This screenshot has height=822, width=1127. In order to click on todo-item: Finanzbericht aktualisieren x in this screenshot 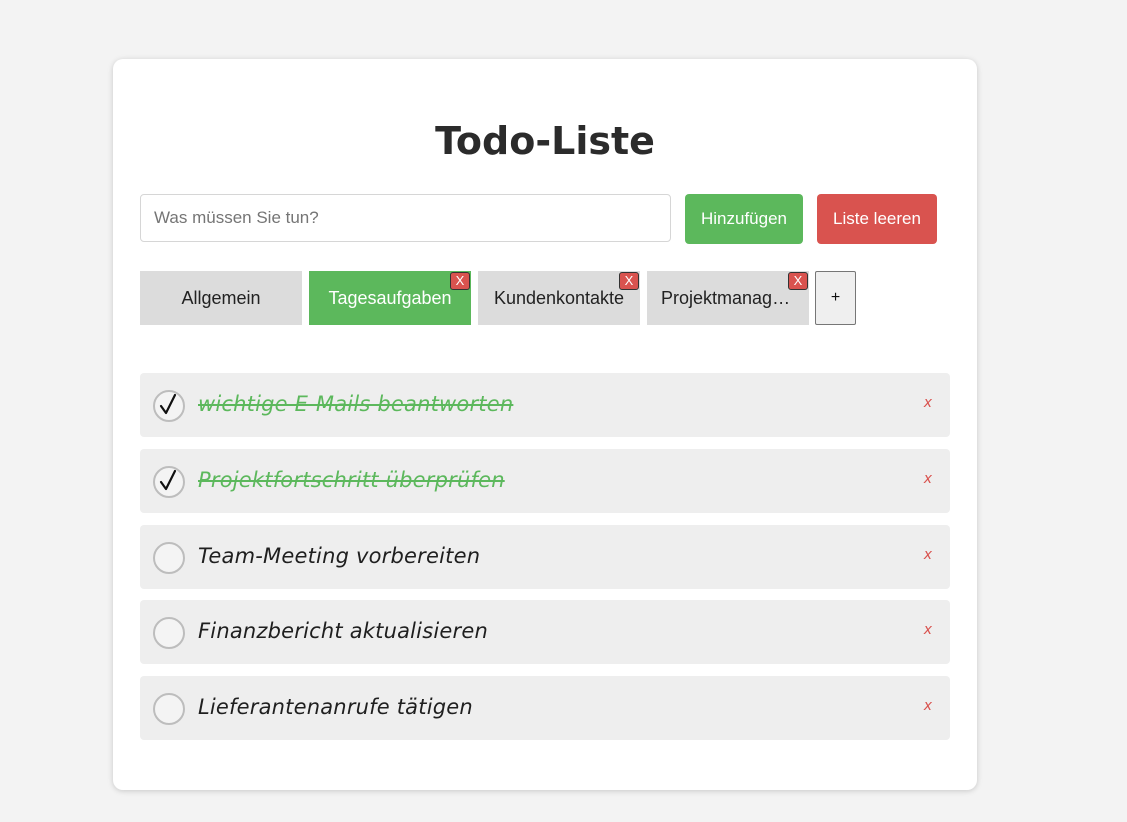, I will do `click(545, 632)`.